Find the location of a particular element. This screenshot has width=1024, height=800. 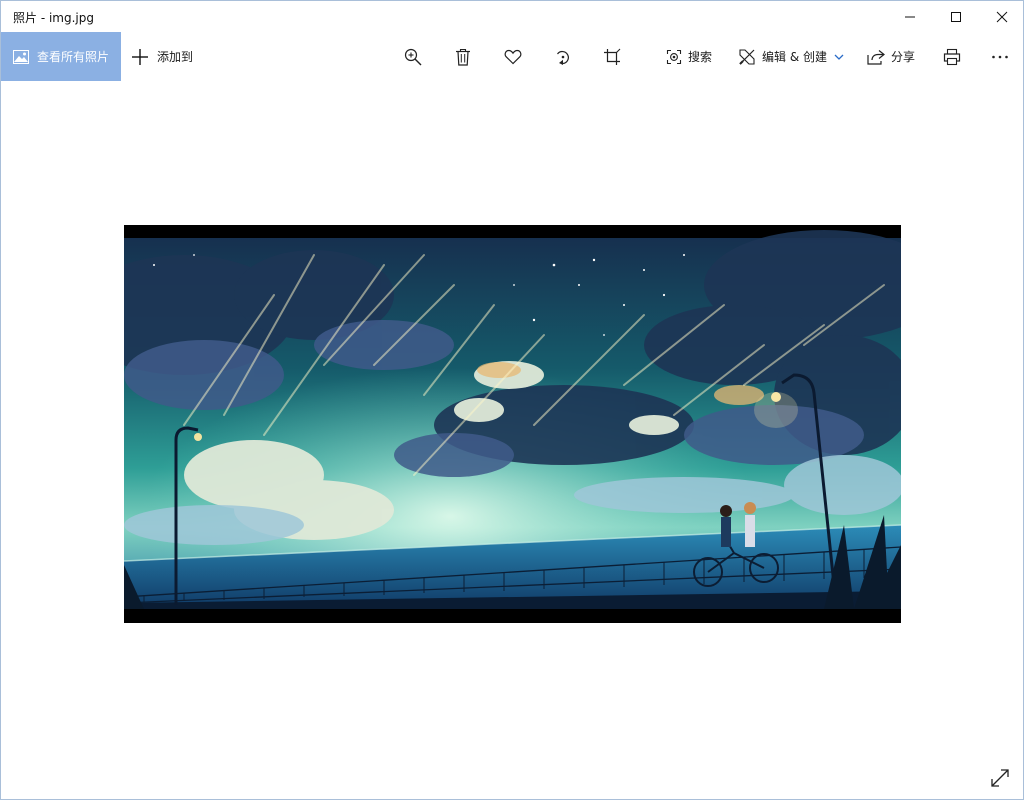

add-to-button: 添加到 is located at coordinates (162, 56).